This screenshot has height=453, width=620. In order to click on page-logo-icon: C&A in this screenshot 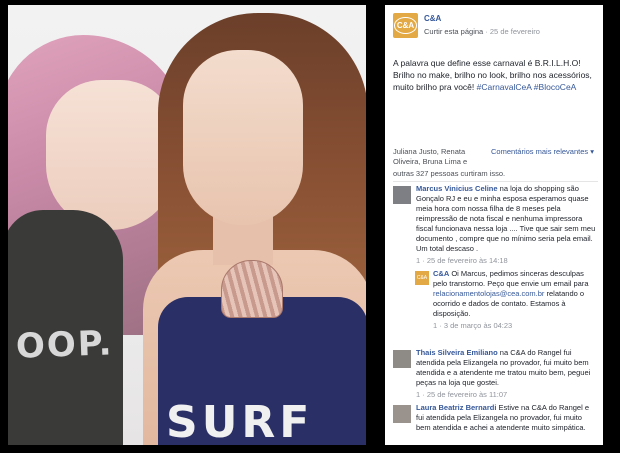, I will do `click(405, 25)`.